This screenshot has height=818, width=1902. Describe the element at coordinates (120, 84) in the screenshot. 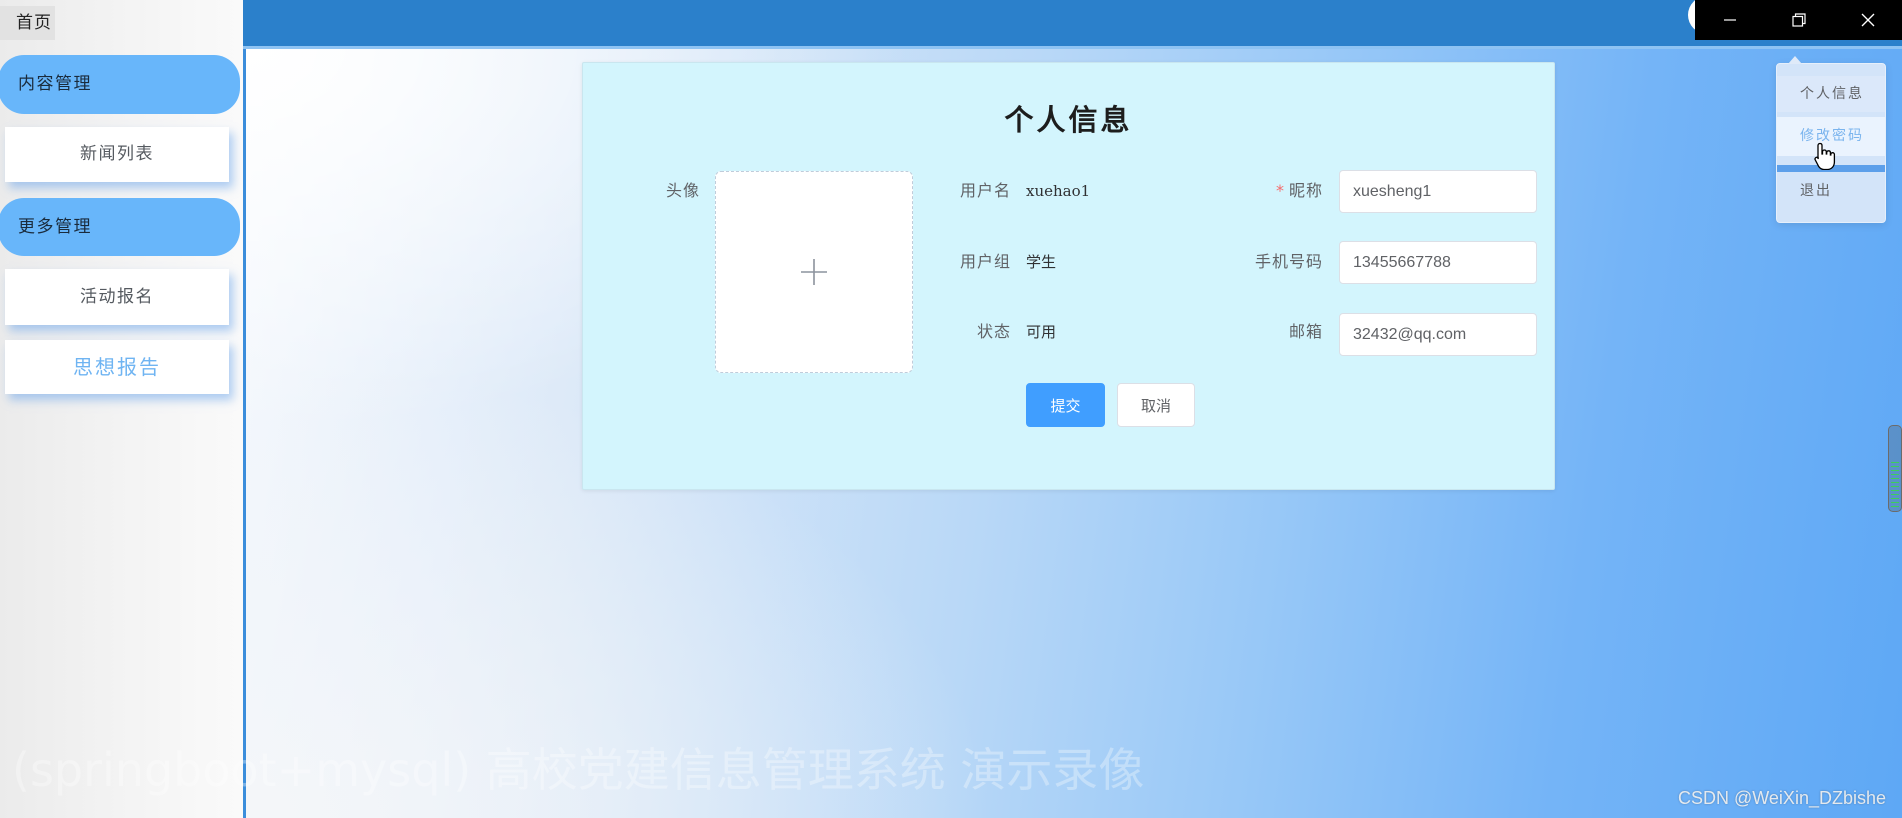

I see `sidebar-group-content-management: 内容管理` at that location.